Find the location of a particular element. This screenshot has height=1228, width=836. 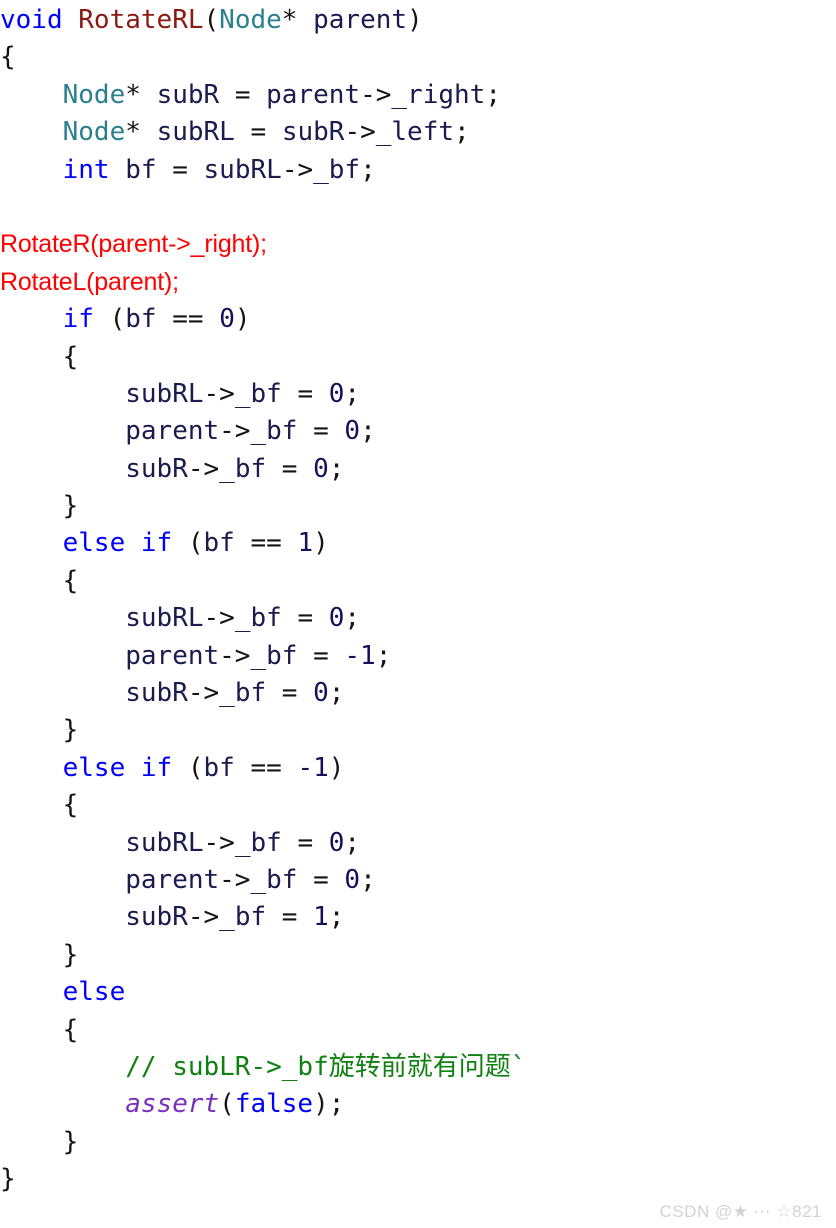

token-kw: void is located at coordinates (31, 20).